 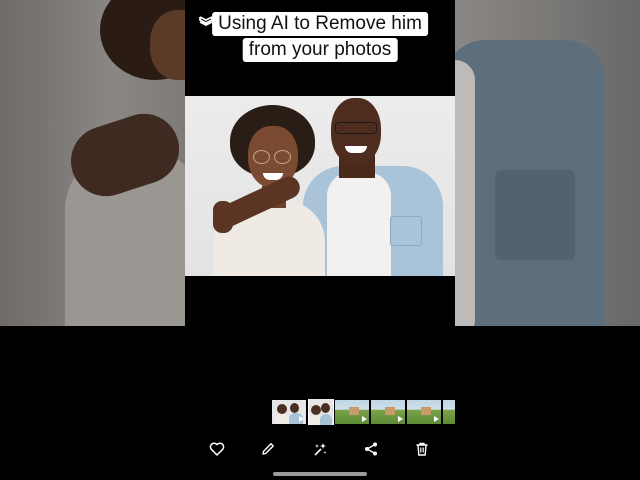 What do you see at coordinates (359, 224) in the screenshot?
I see `man-tshirt` at bounding box center [359, 224].